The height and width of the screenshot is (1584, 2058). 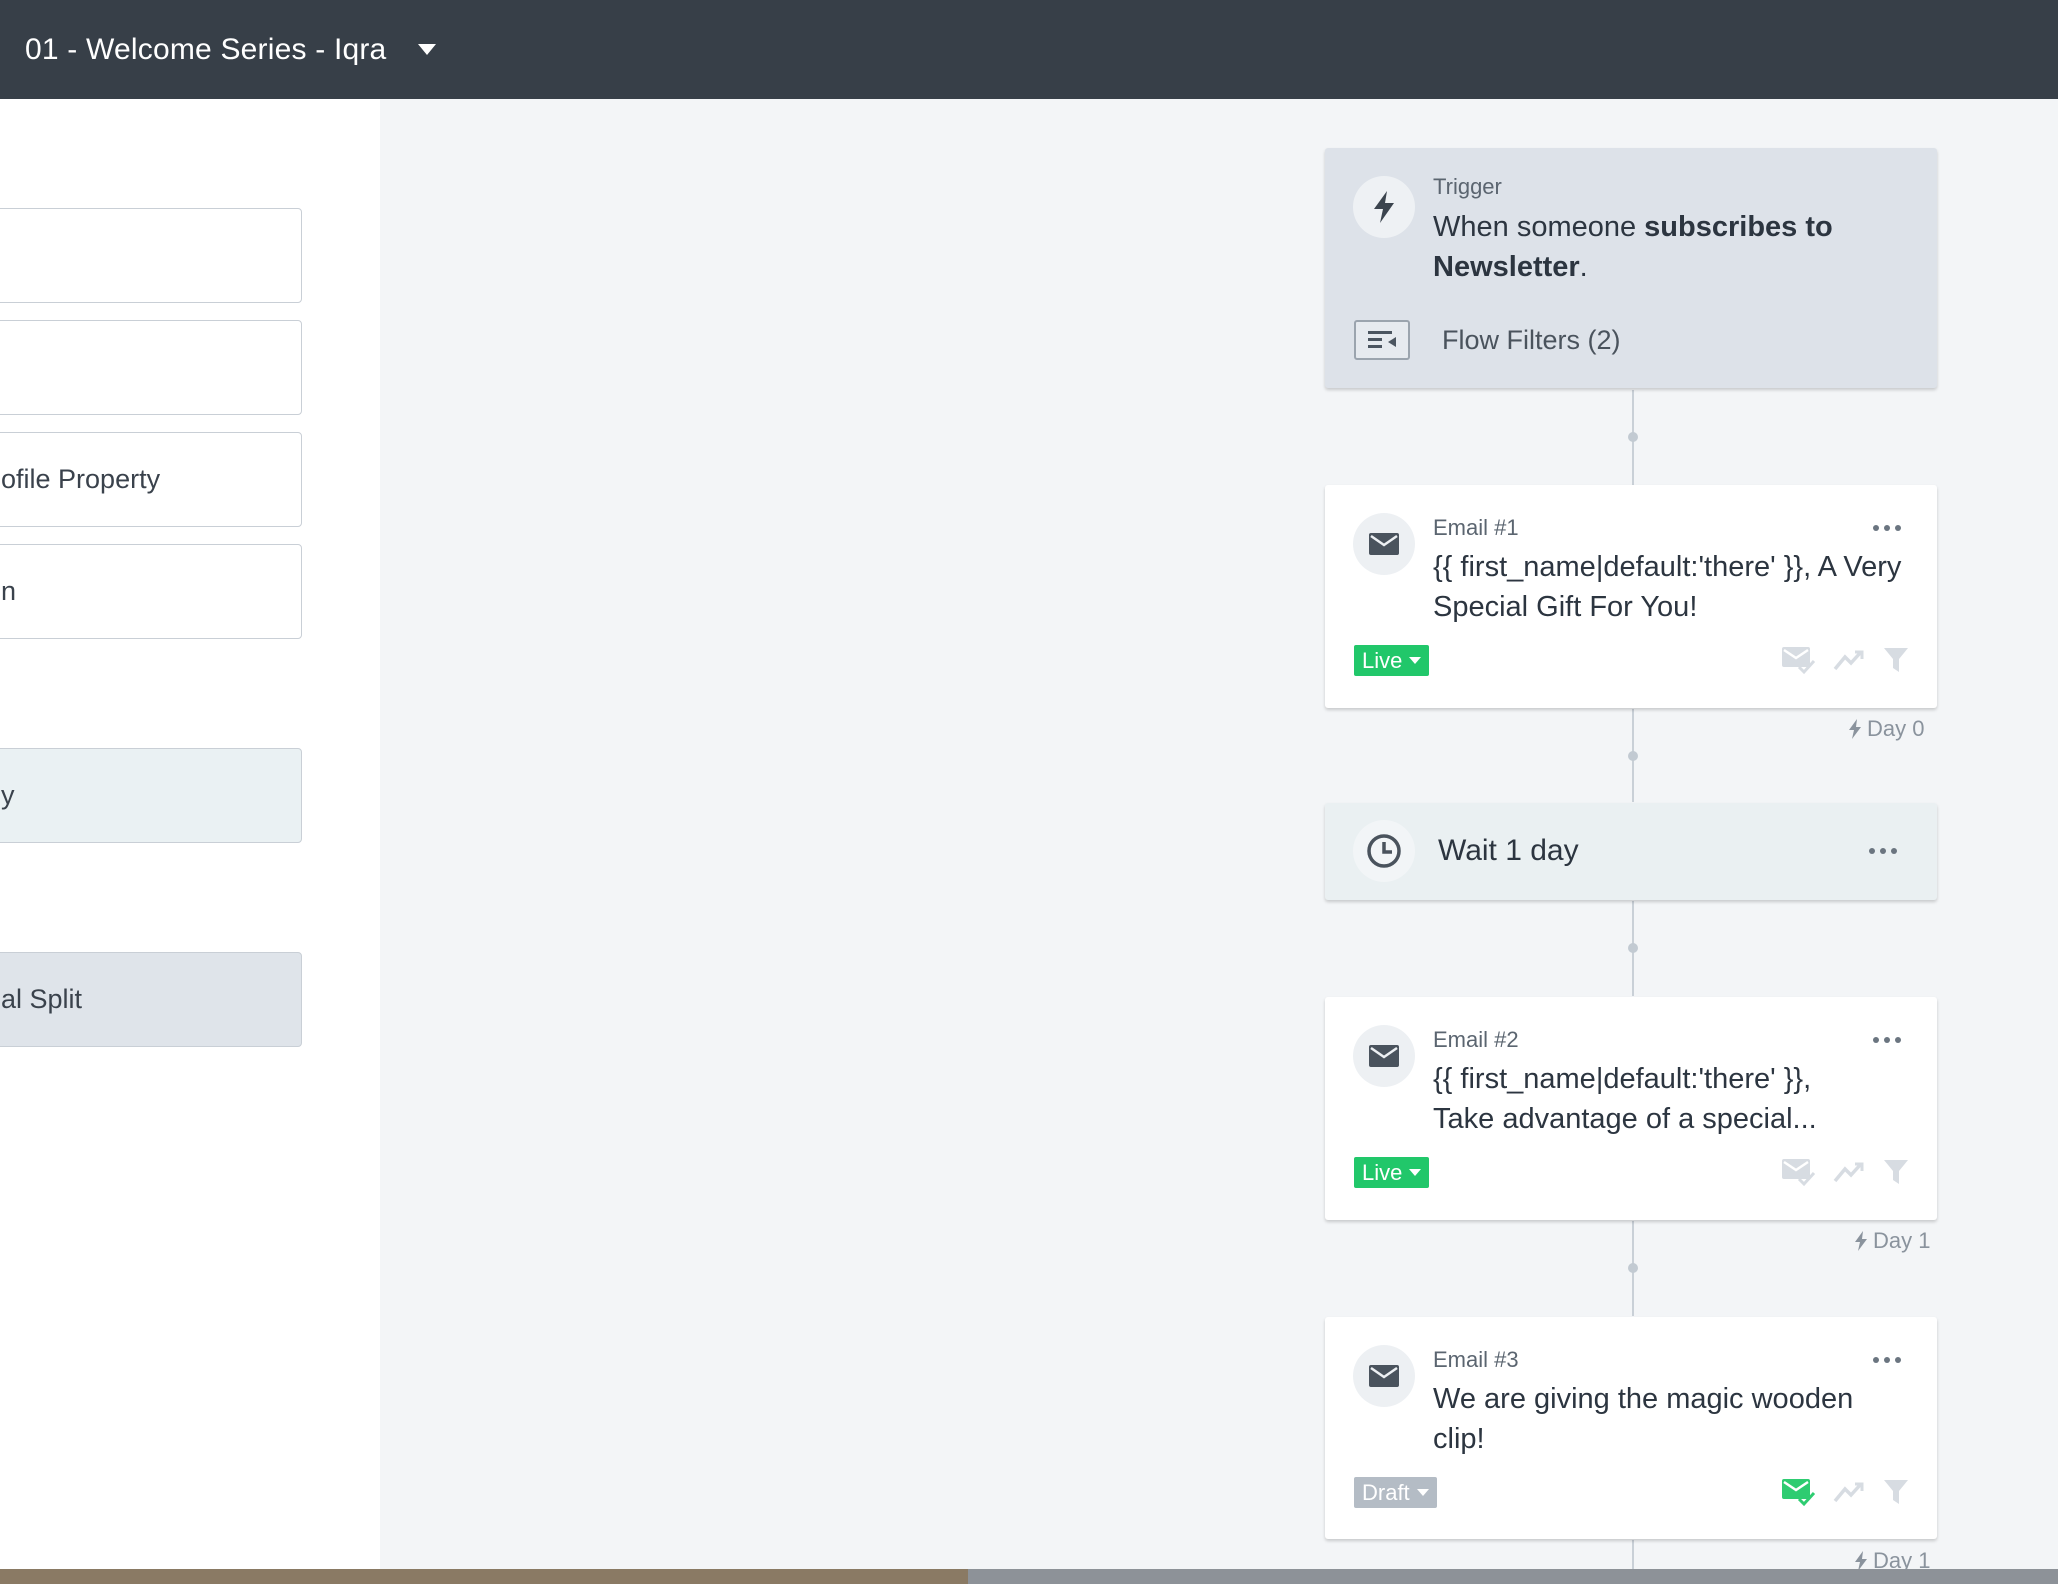 I want to click on trigger-description: When someone subscribes to Newsletter., so click(x=1633, y=247).